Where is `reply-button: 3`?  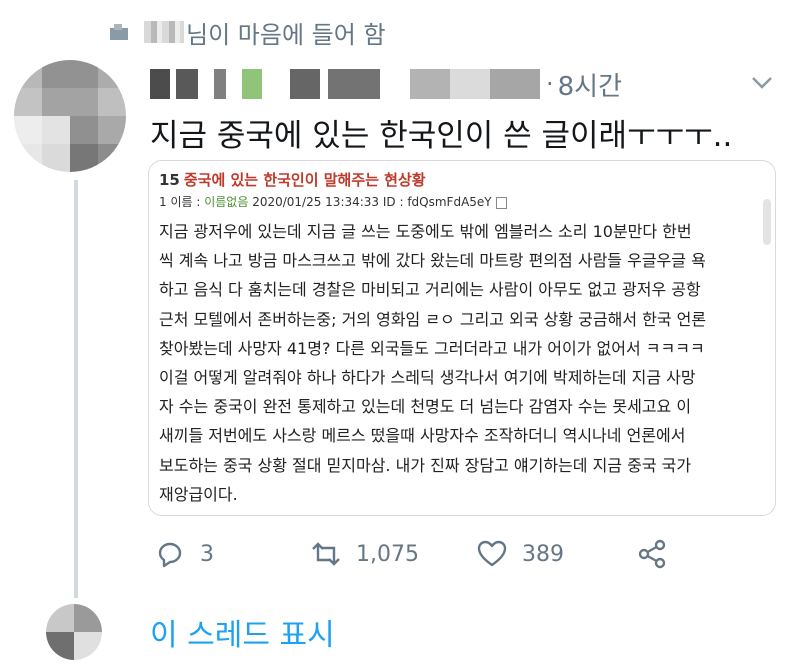
reply-button: 3 is located at coordinates (184, 554).